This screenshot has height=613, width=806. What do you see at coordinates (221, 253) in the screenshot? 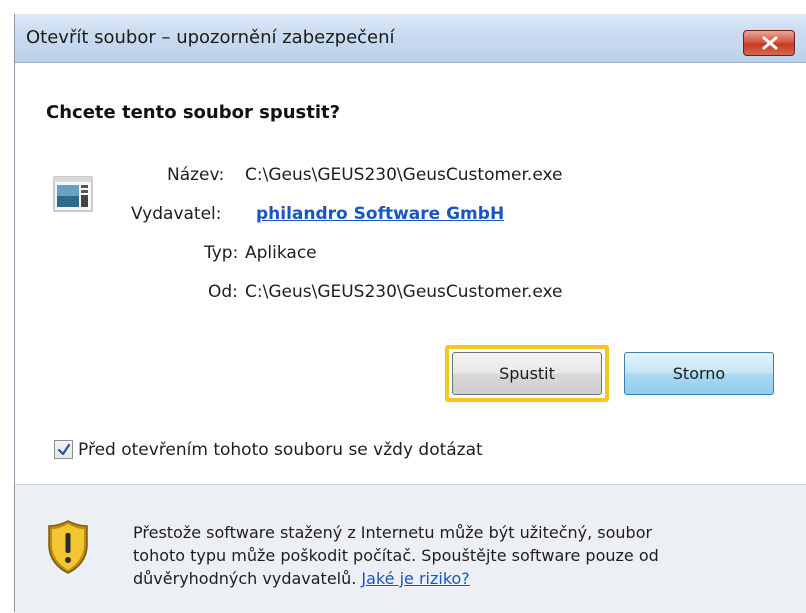
I see `type-label: Typ:` at bounding box center [221, 253].